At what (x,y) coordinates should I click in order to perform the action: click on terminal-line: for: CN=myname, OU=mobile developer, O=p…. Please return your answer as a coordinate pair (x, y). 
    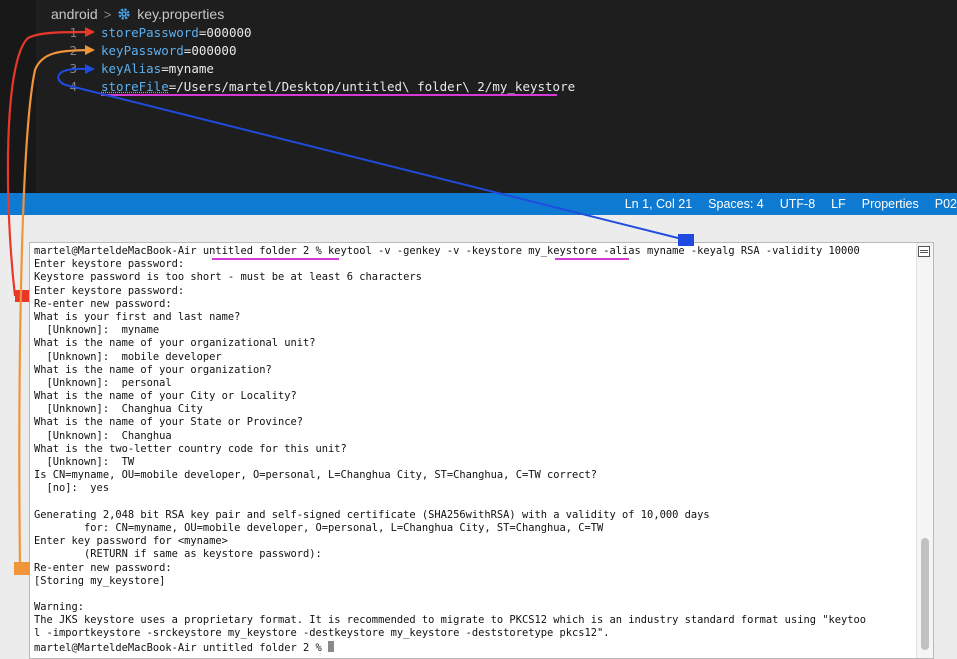
    Looking at the image, I should click on (319, 527).